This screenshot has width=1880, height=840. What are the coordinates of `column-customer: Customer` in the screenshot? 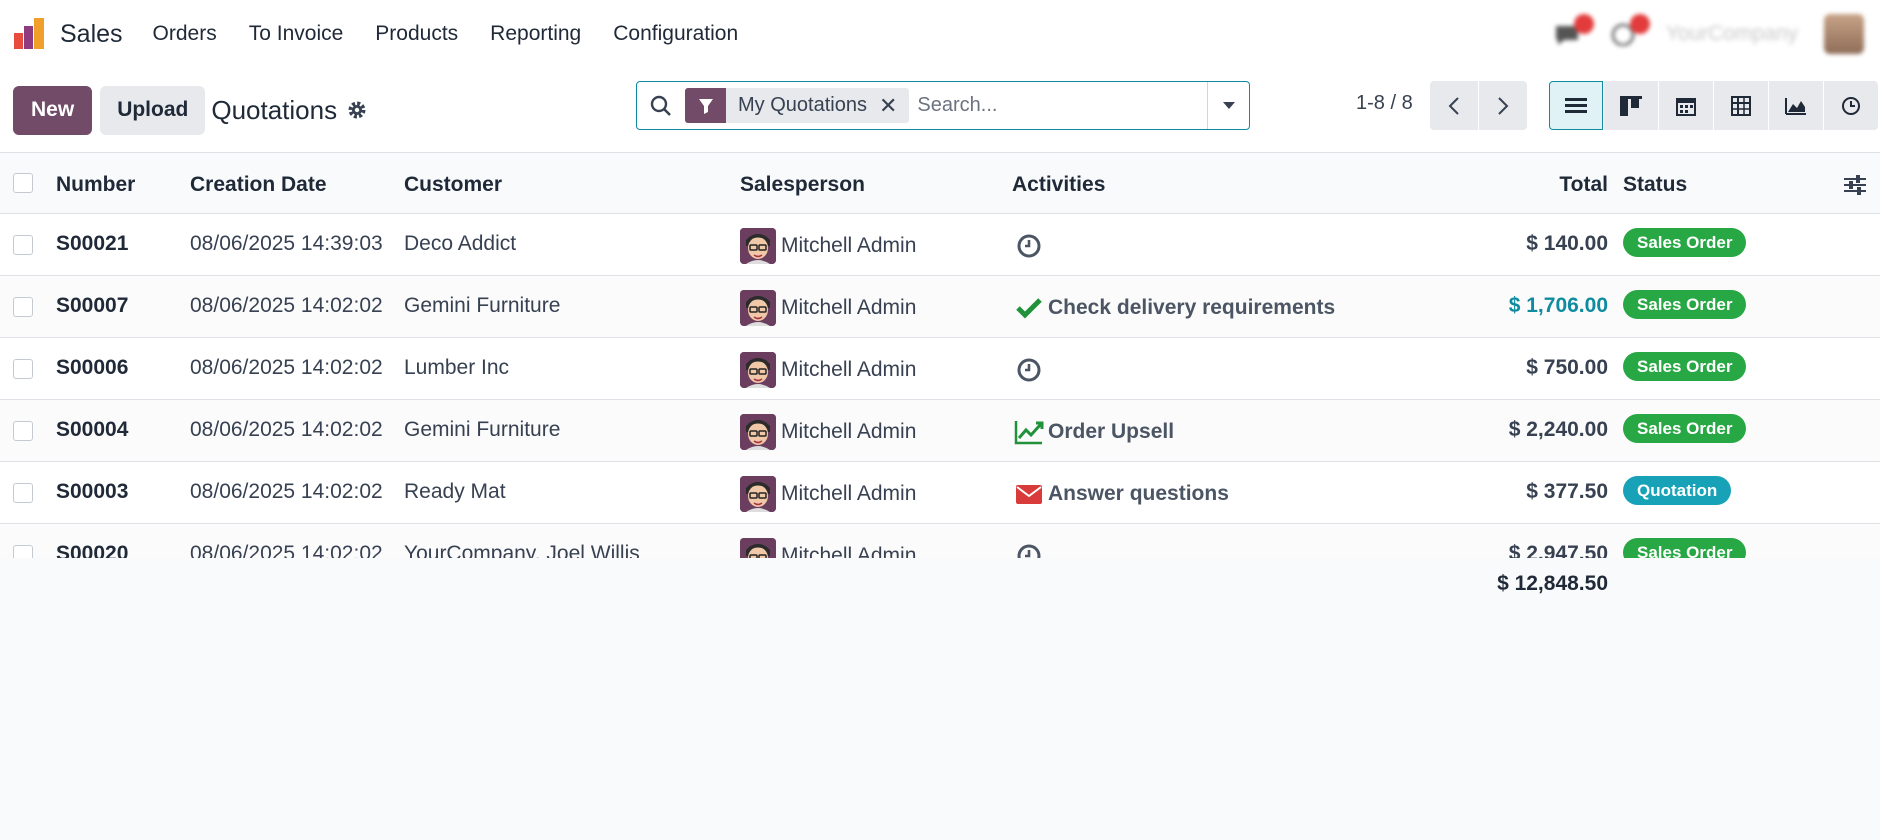 It's located at (453, 185).